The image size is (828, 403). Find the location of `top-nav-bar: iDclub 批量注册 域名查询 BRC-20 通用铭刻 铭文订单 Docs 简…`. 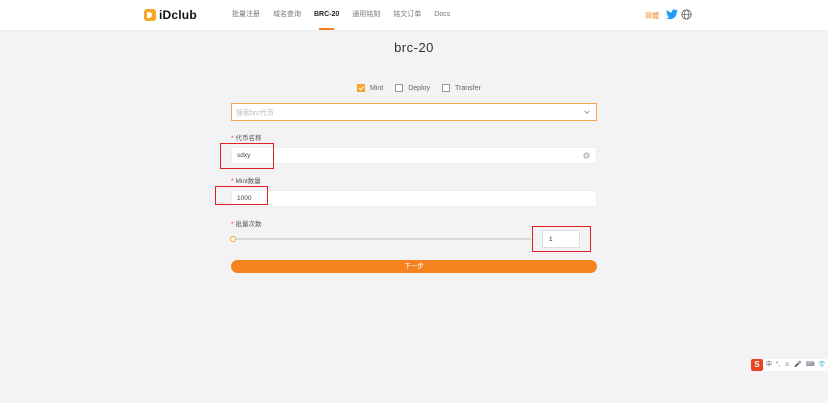

top-nav-bar: iDclub 批量注册 域名查询 BRC-20 通用铭刻 铭文订单 Docs 简… is located at coordinates (414, 15).